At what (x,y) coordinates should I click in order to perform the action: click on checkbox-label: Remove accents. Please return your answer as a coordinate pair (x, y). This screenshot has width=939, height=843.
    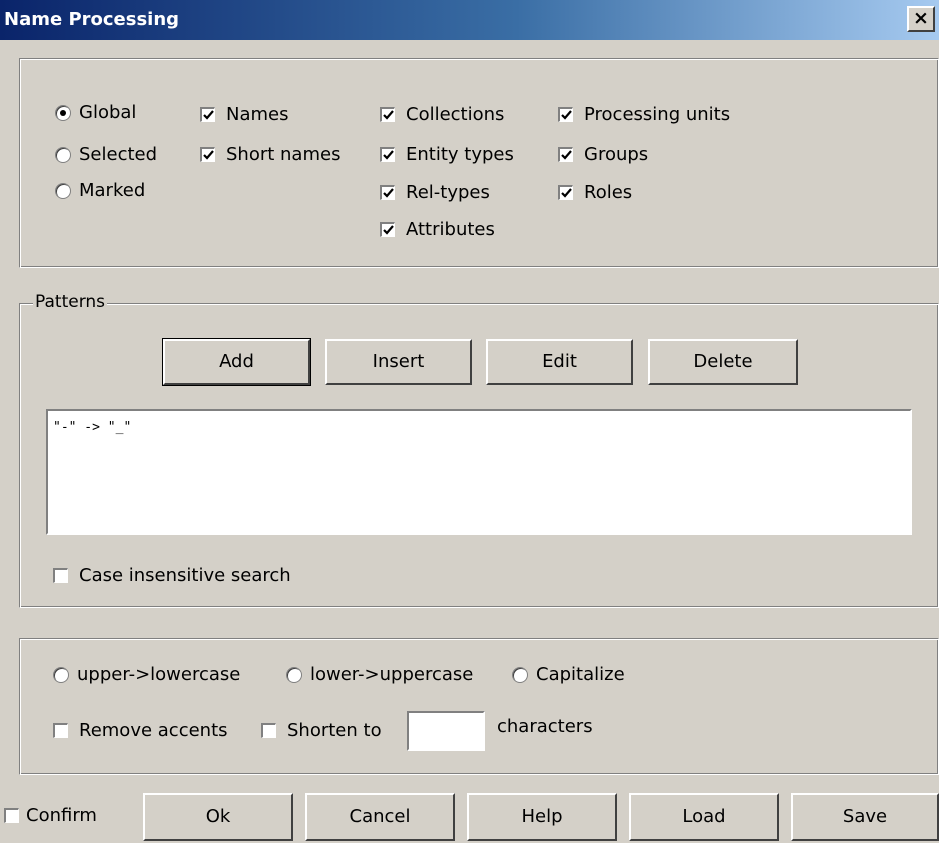
    Looking at the image, I should click on (153, 730).